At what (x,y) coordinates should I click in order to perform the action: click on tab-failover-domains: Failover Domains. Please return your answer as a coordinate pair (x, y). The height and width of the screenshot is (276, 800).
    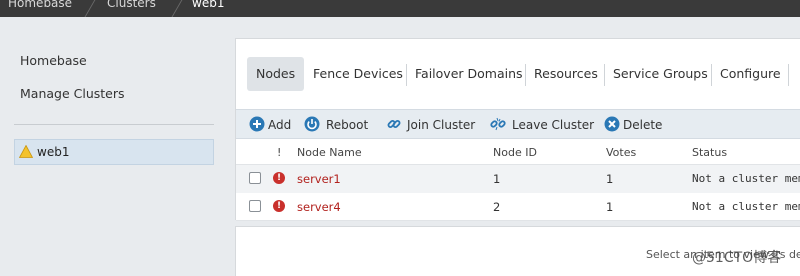
    Looking at the image, I should click on (469, 74).